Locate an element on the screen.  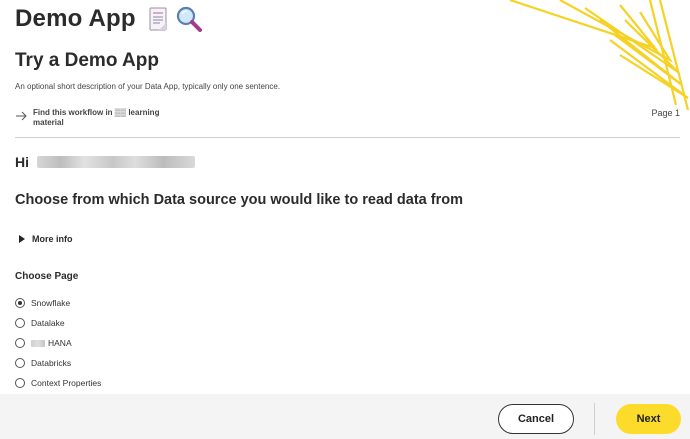
choose-page-label: Choose Page is located at coordinates (47, 276).